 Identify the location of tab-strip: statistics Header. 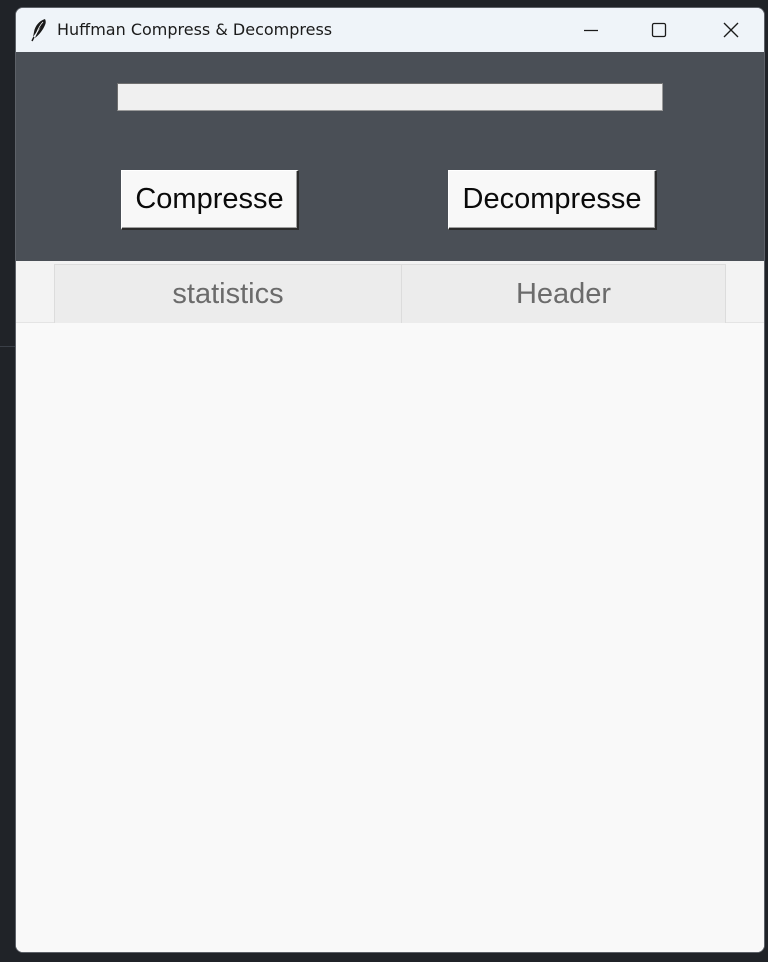
(390, 292).